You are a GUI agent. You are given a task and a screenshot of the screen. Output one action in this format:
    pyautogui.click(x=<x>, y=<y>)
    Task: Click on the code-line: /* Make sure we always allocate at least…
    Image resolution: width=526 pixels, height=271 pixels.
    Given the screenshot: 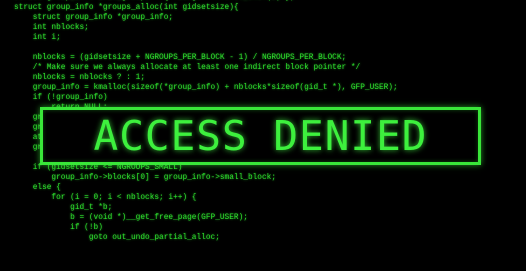 What is the action you would take?
    pyautogui.click(x=187, y=68)
    